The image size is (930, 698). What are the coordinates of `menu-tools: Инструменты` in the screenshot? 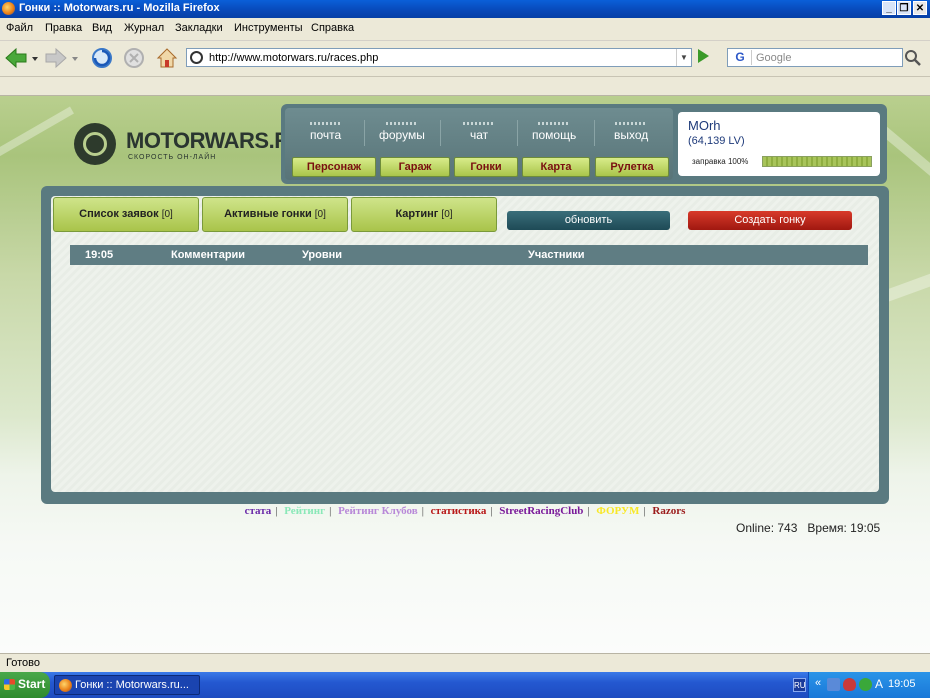 It's located at (268, 28).